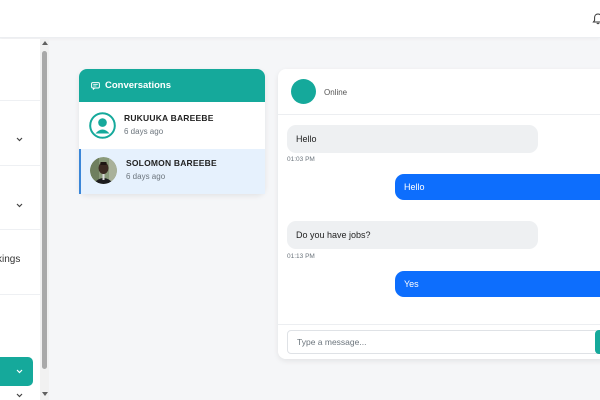 The height and width of the screenshot is (400, 600). I want to click on conversation-name: SOLOMON BAREEBE, so click(171, 163).